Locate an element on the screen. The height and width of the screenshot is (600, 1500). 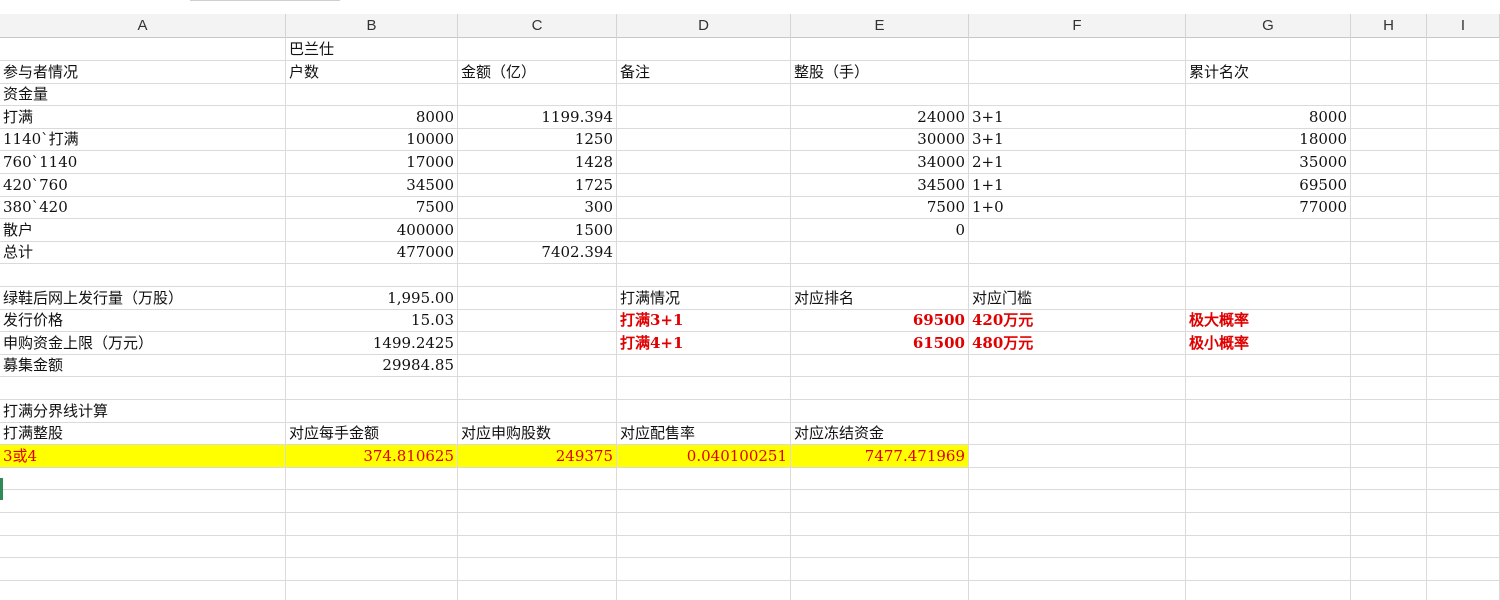
cell-f6: 3+1 is located at coordinates (1077, 139).